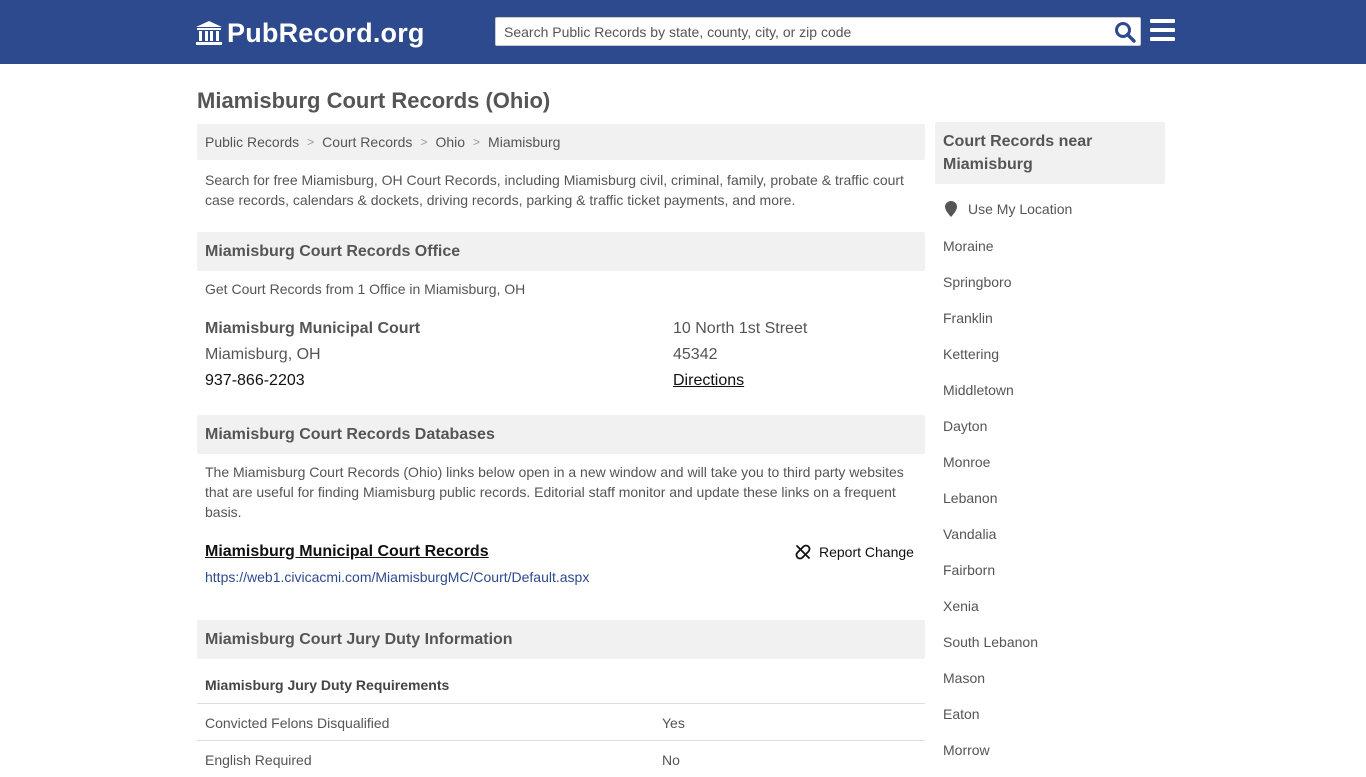 The image size is (1366, 777). Describe the element at coordinates (561, 434) in the screenshot. I see `databases-section-heading: Miamisburg Court Records Databases` at that location.